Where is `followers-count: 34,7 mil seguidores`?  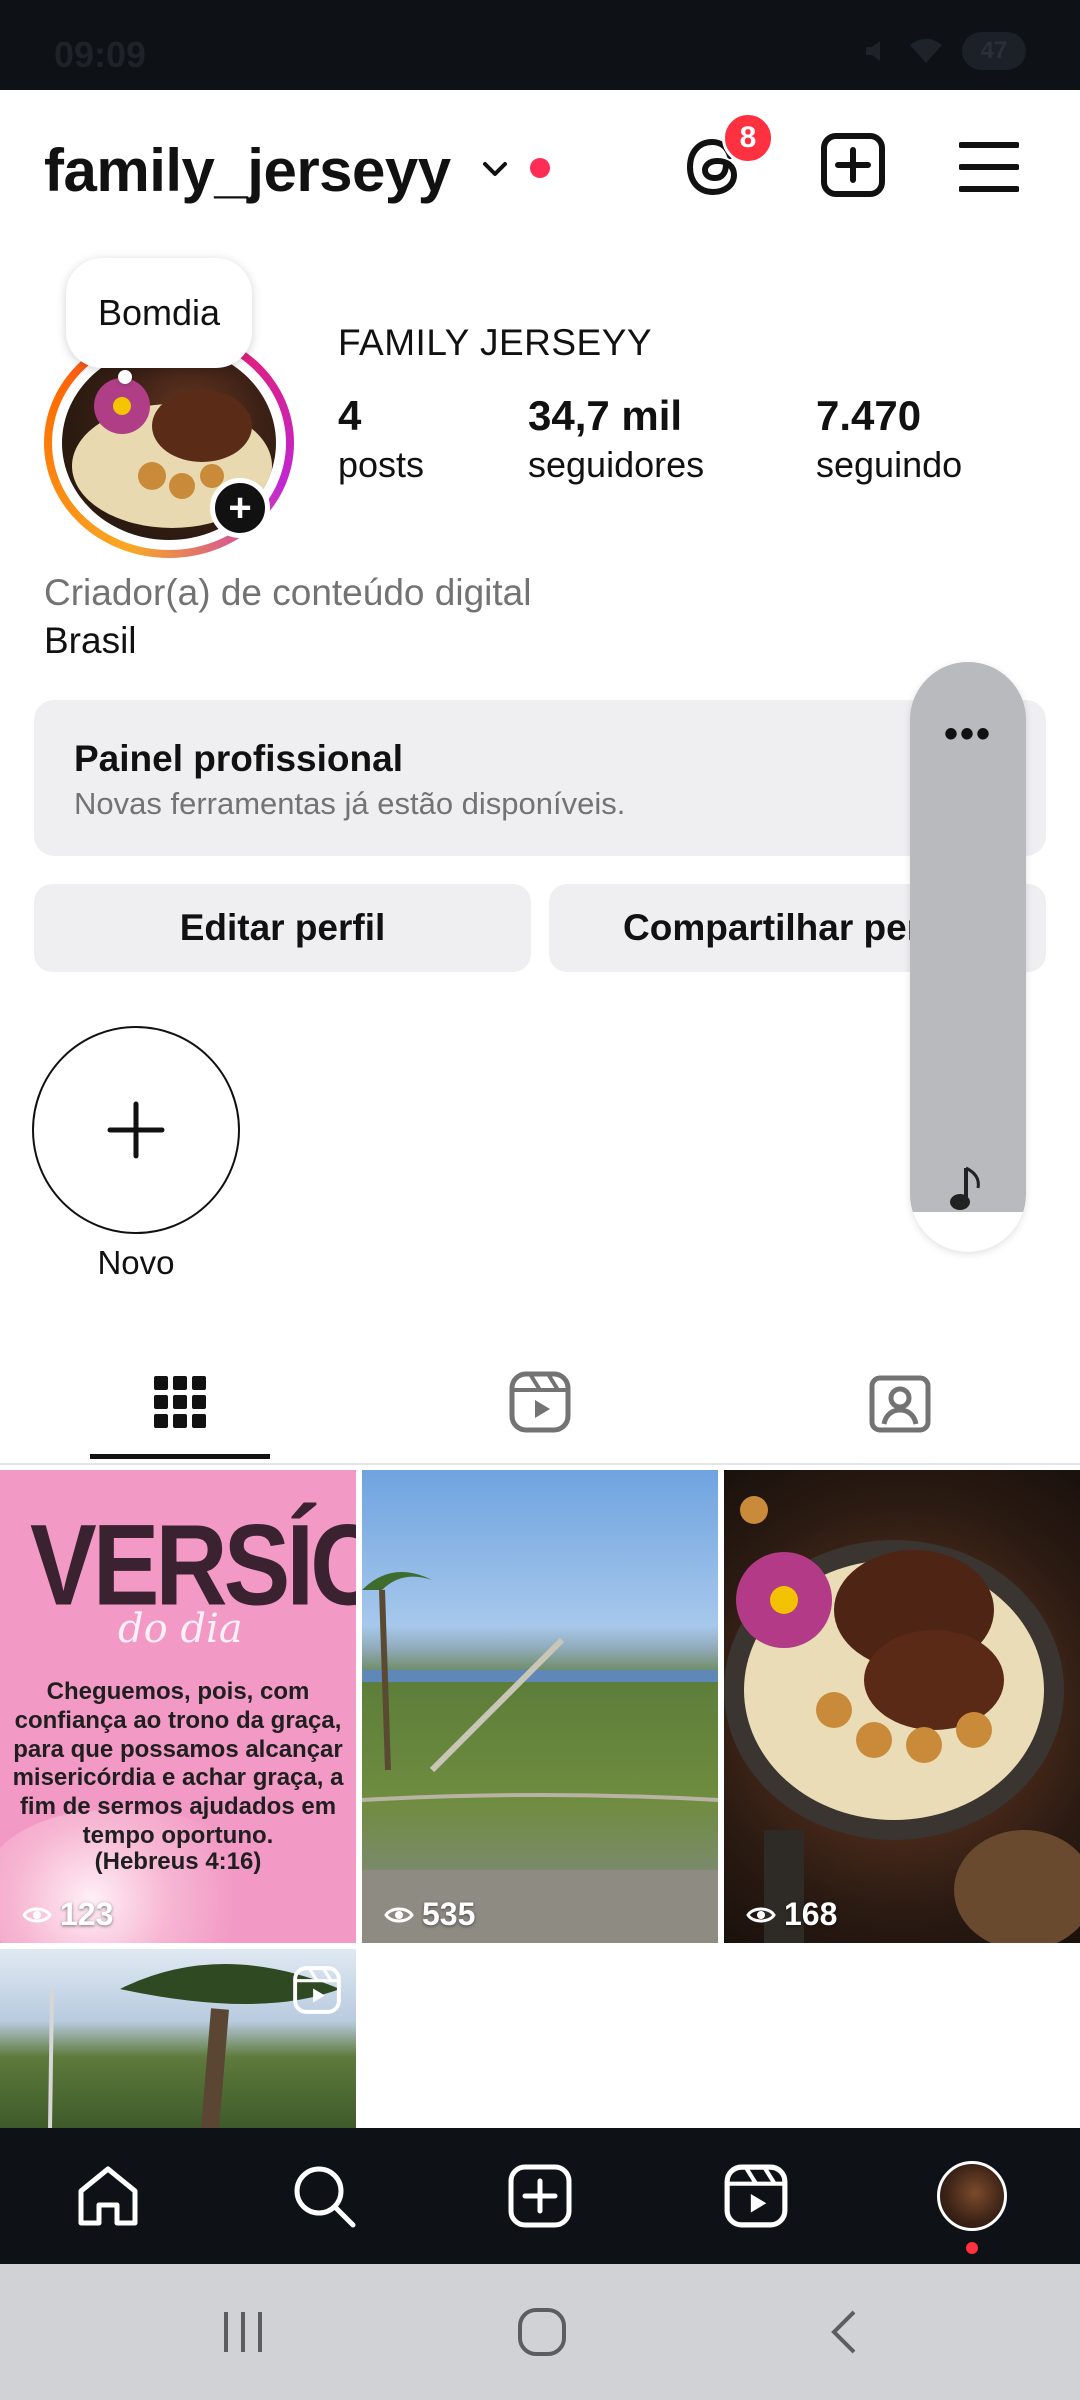
followers-count: 34,7 mil seguidores is located at coordinates (616, 439).